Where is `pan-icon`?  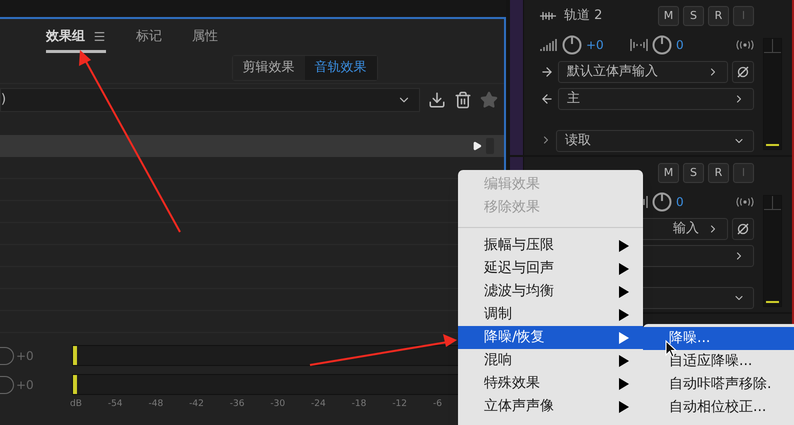 pan-icon is located at coordinates (639, 45).